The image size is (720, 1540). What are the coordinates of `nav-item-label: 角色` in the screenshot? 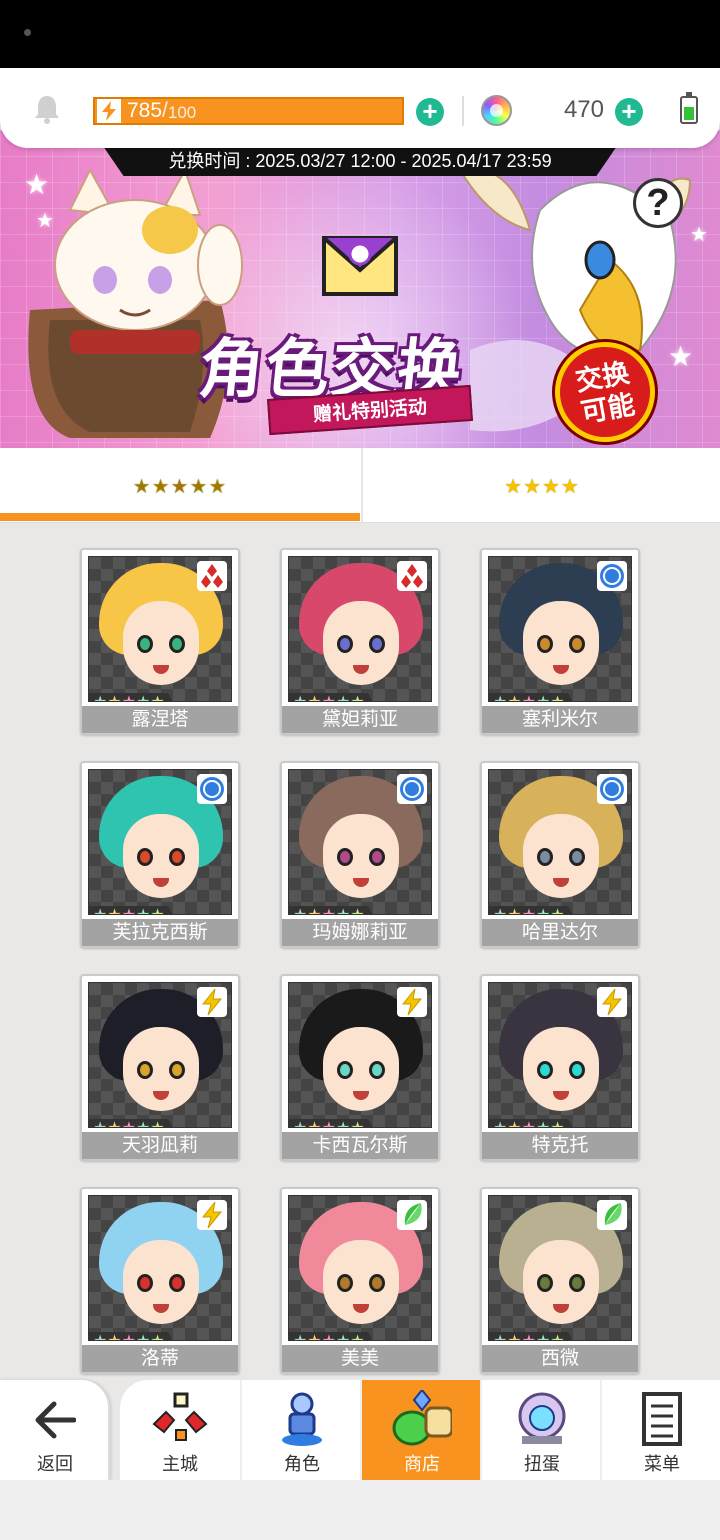 It's located at (302, 1464).